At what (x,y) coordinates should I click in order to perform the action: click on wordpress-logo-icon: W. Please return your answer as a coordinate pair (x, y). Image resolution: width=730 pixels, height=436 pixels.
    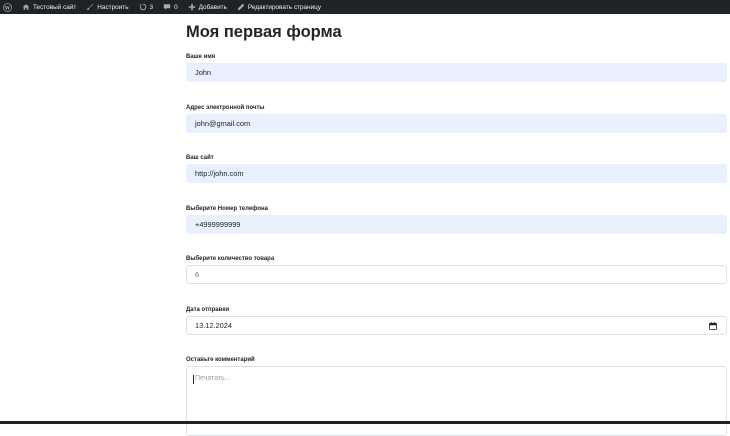
    Looking at the image, I should click on (7, 7).